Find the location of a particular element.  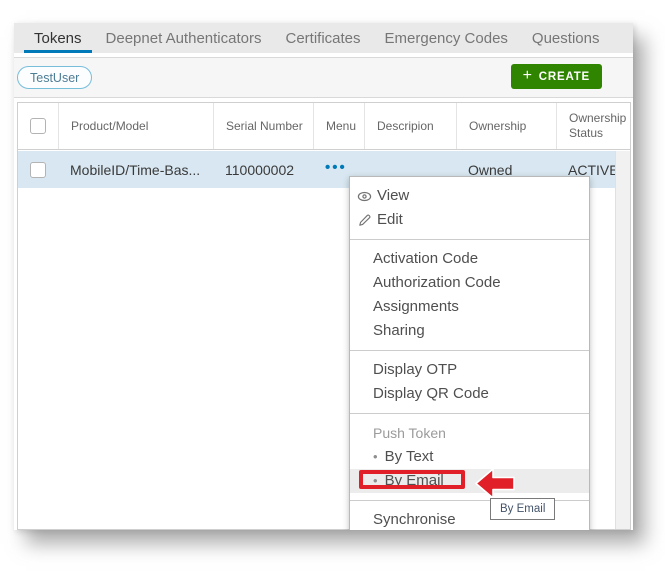

tab-certificates: Certificates is located at coordinates (322, 38).